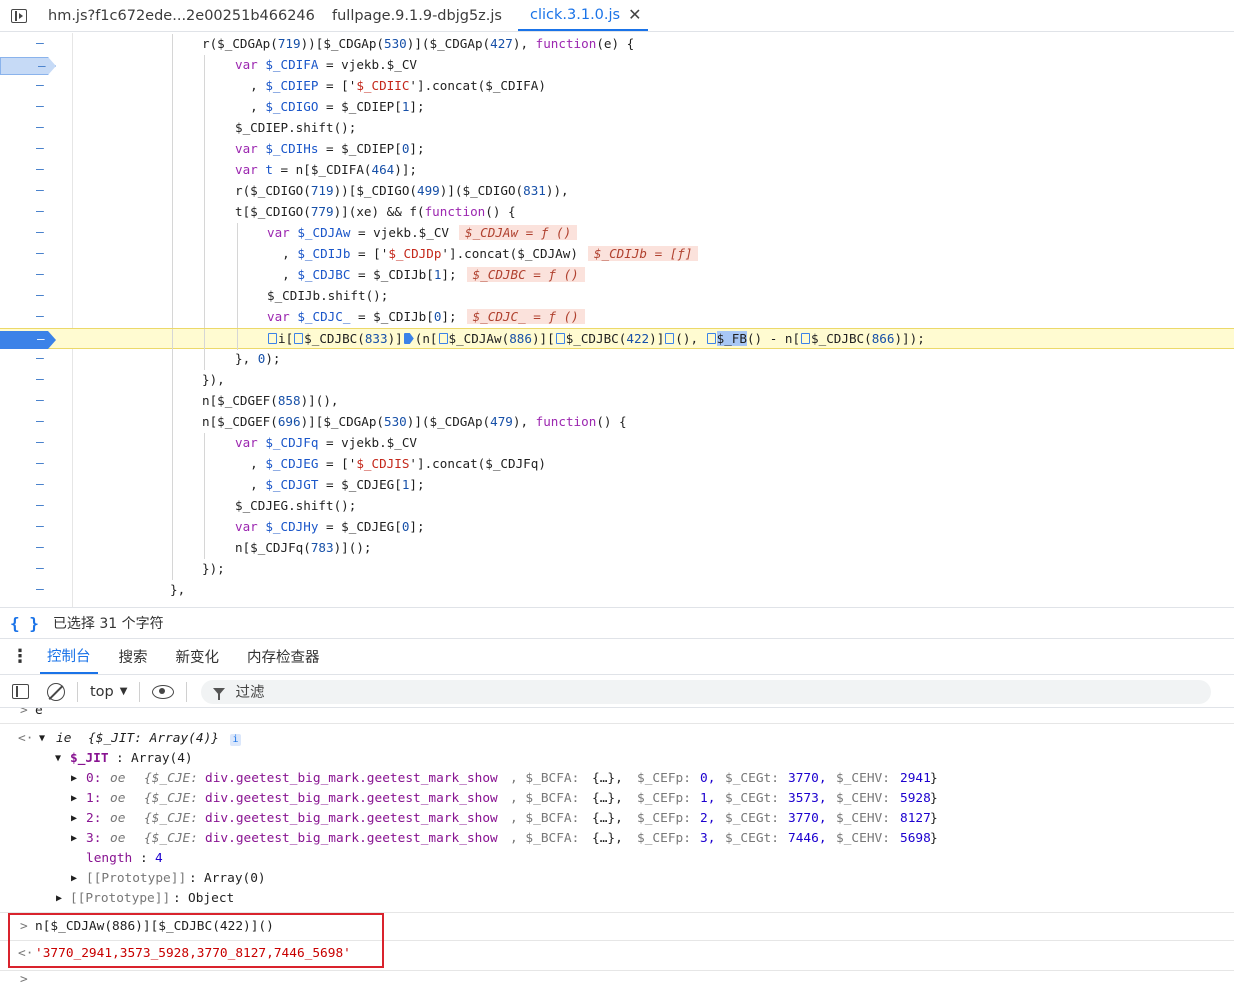 The width and height of the screenshot is (1234, 983). I want to click on code-line: –}),, so click(617, 380).